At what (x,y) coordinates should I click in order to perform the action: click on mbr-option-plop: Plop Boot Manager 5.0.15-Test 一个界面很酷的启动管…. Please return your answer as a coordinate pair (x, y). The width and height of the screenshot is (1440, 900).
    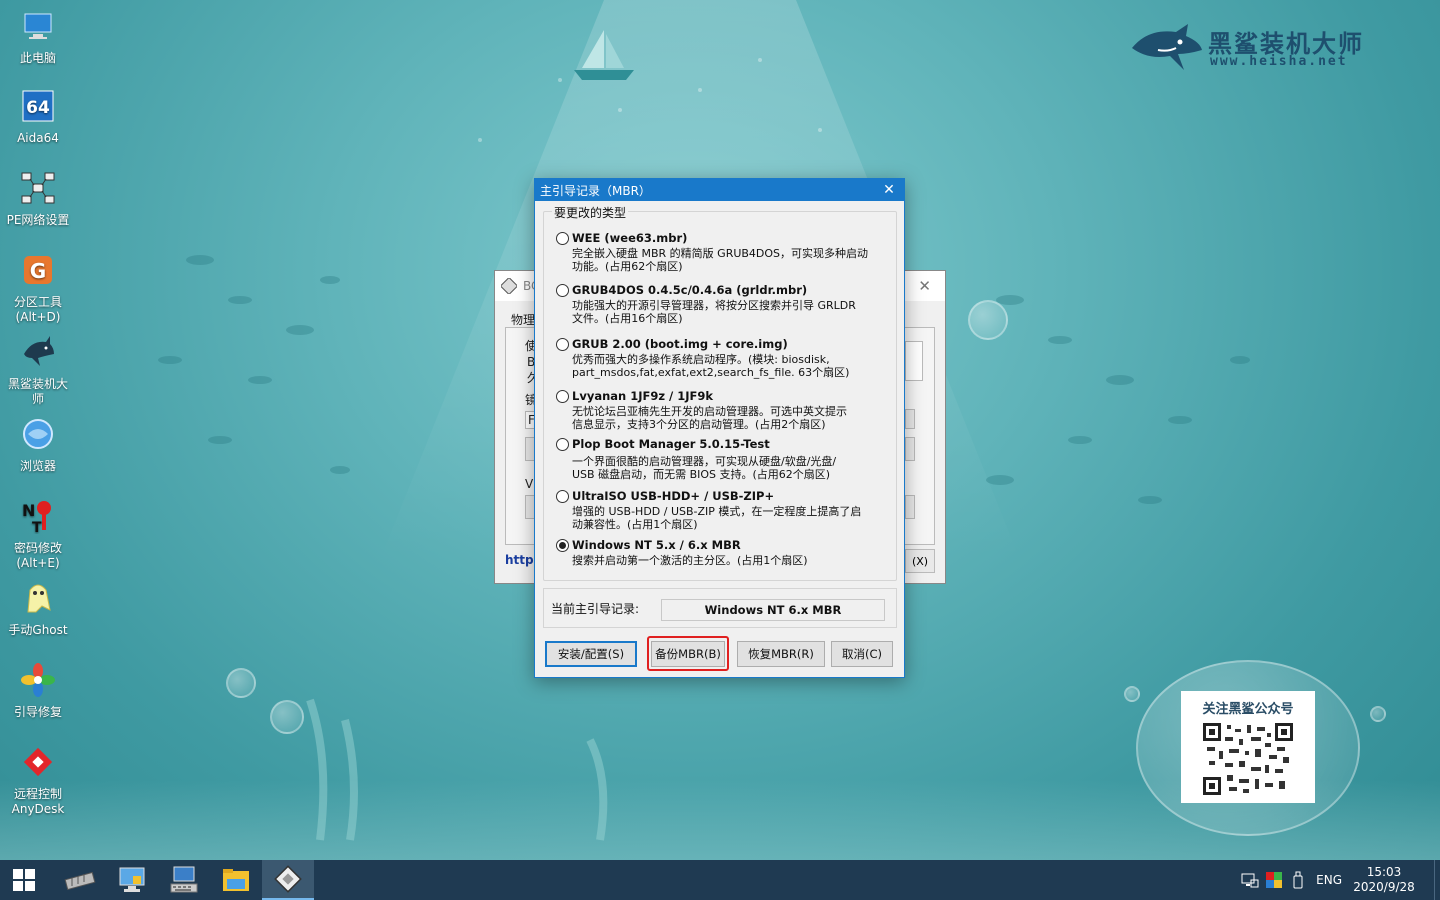
    Looking at the image, I should click on (721, 458).